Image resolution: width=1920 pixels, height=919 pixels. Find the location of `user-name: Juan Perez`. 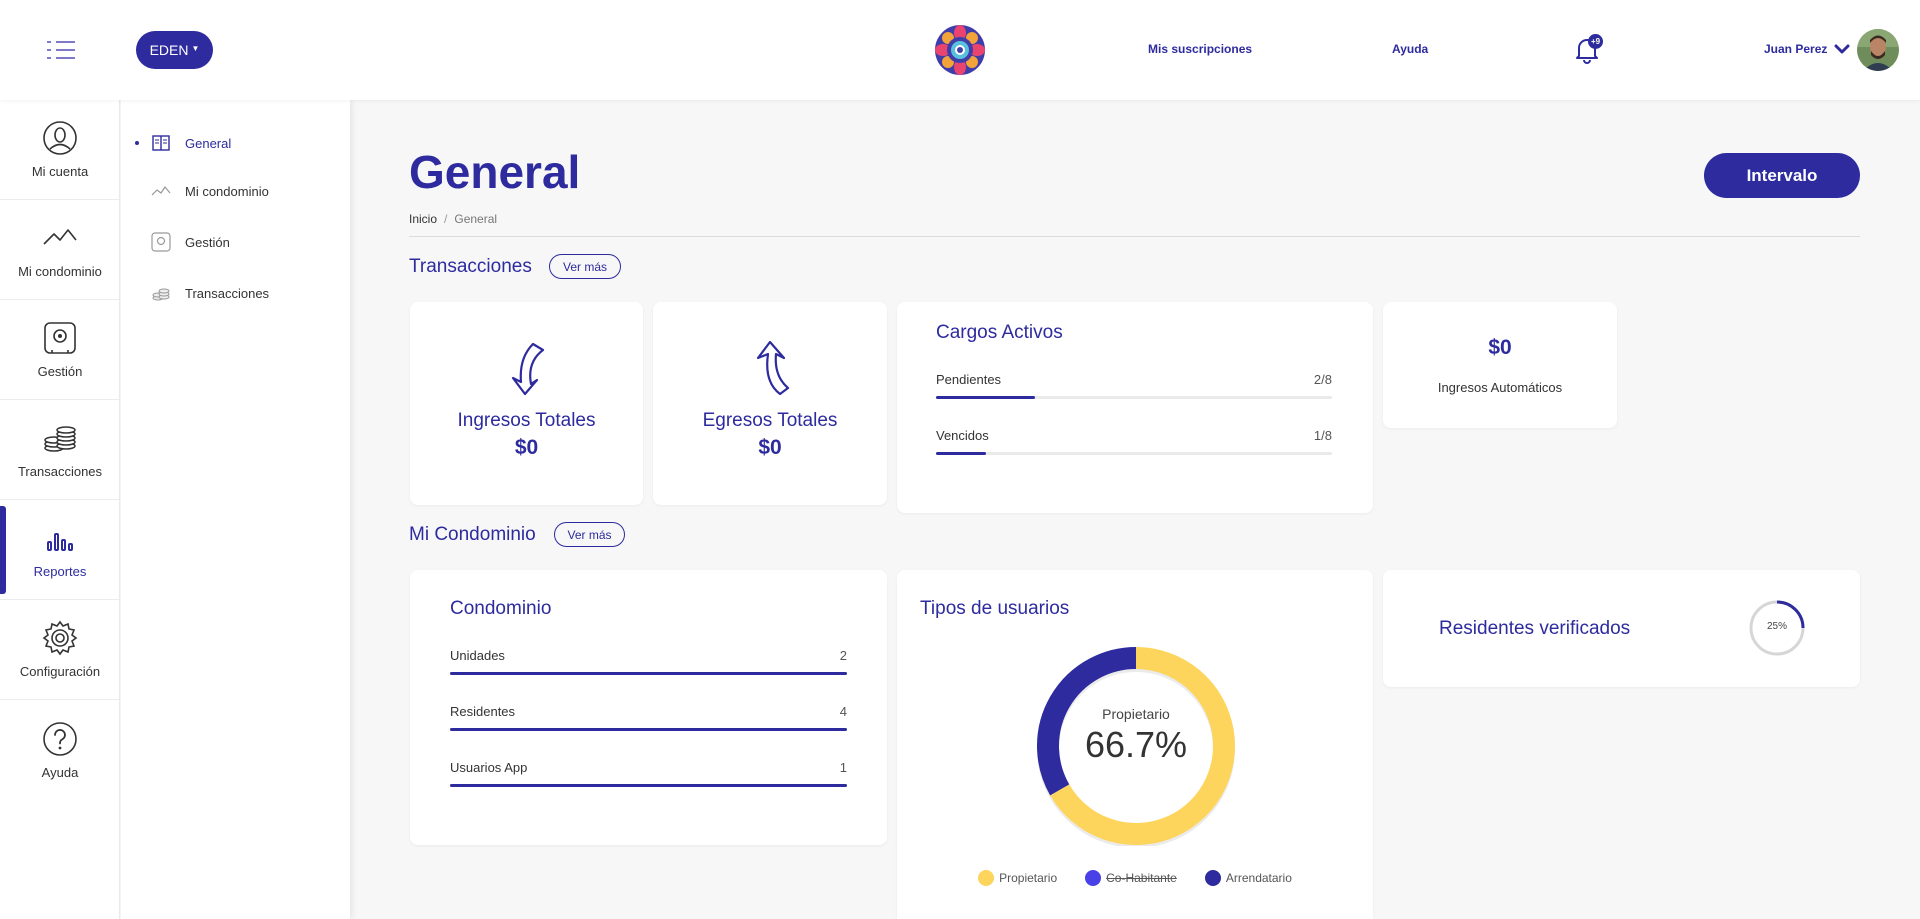

user-name: Juan Perez is located at coordinates (1795, 49).